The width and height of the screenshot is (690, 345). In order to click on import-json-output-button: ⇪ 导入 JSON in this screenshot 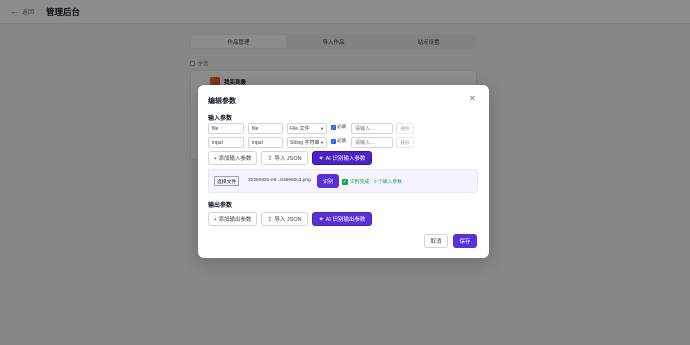, I will do `click(284, 219)`.